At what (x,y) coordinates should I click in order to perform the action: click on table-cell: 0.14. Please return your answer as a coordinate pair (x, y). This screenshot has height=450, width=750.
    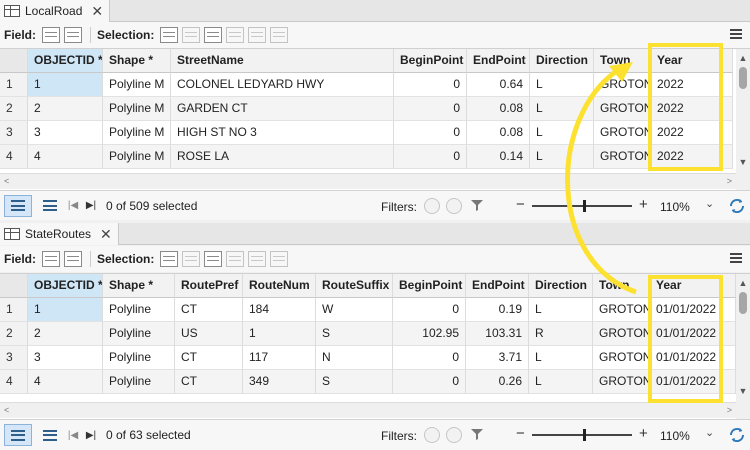
    Looking at the image, I should click on (498, 157).